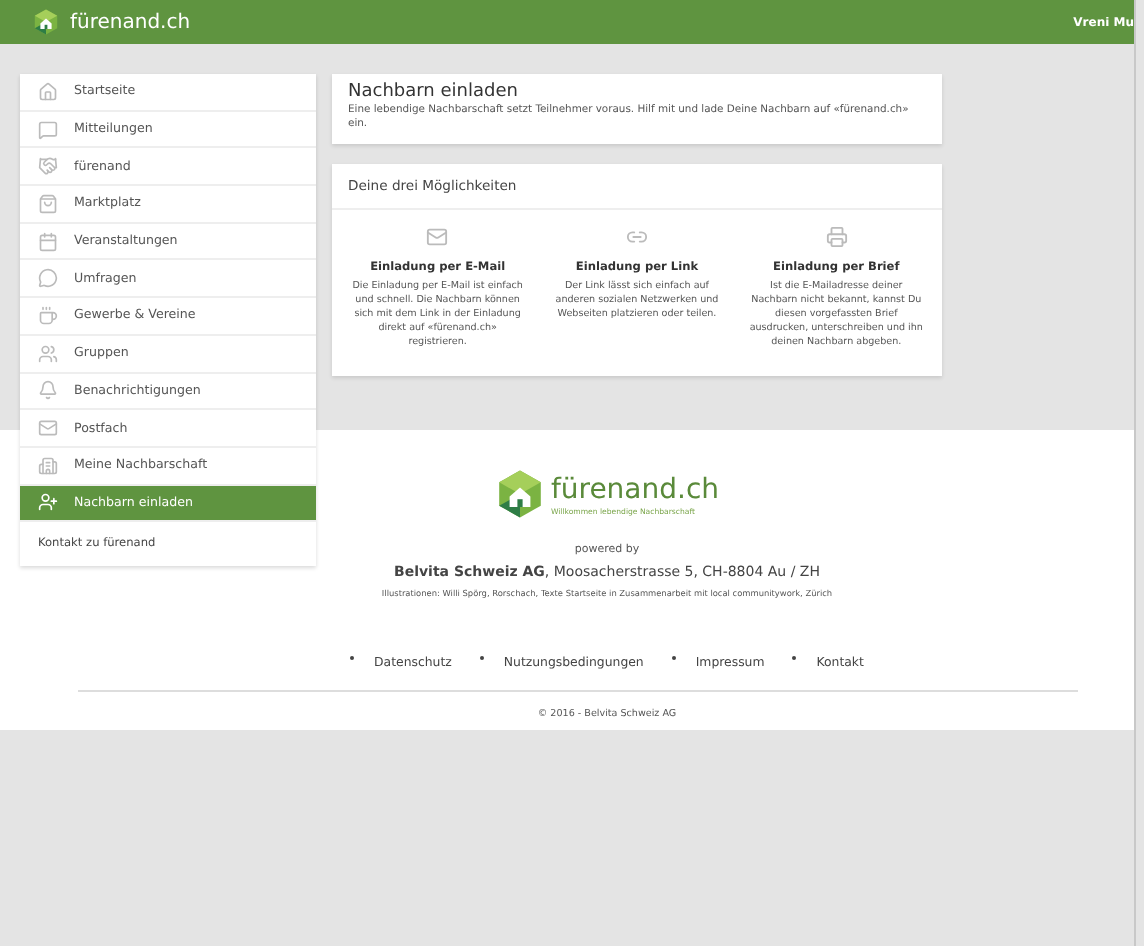  What do you see at coordinates (48, 91) in the screenshot?
I see `house-icon` at bounding box center [48, 91].